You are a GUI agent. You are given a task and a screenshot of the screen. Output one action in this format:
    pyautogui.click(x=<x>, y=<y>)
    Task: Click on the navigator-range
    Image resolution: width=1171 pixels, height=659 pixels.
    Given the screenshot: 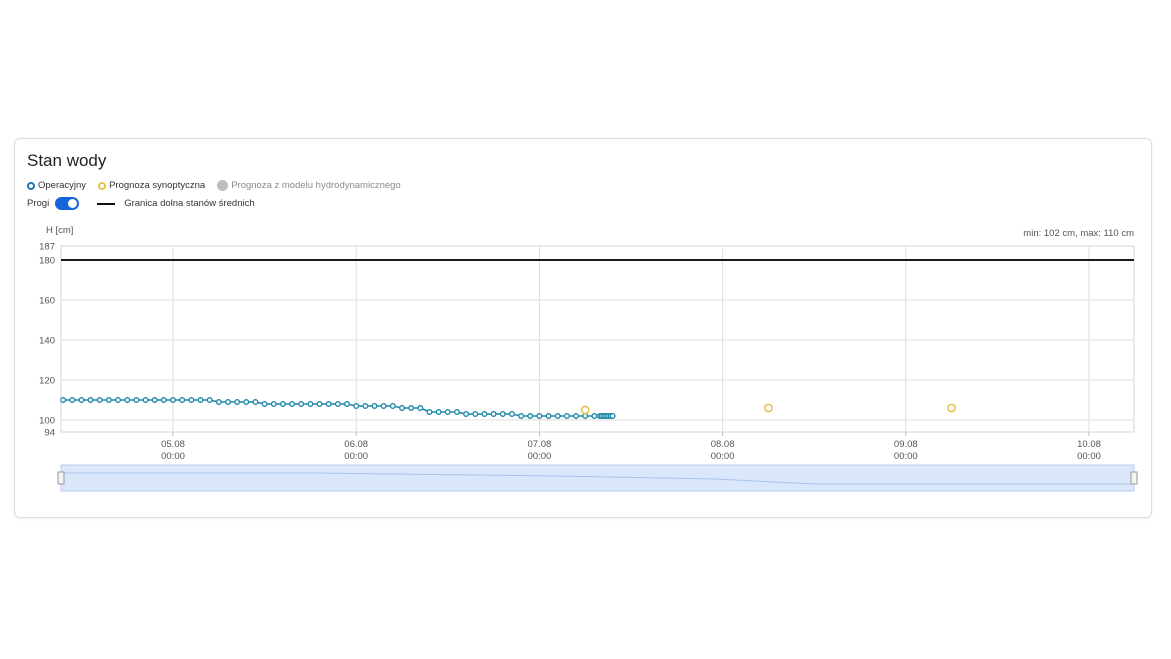 What is the action you would take?
    pyautogui.click(x=597, y=478)
    